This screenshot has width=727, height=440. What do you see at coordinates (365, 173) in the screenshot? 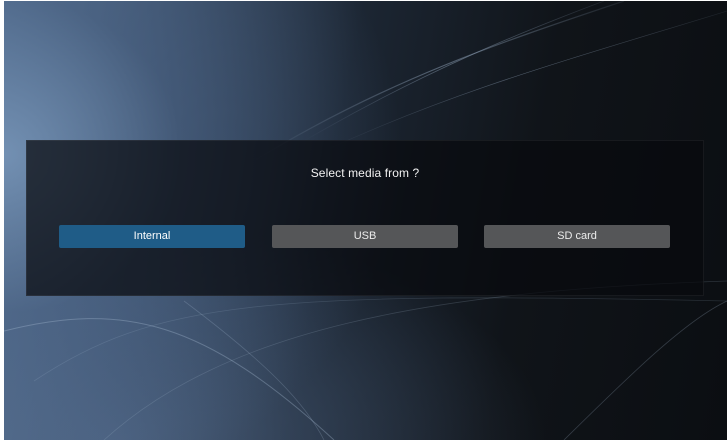
I see `dialog-title: Select media from ?` at bounding box center [365, 173].